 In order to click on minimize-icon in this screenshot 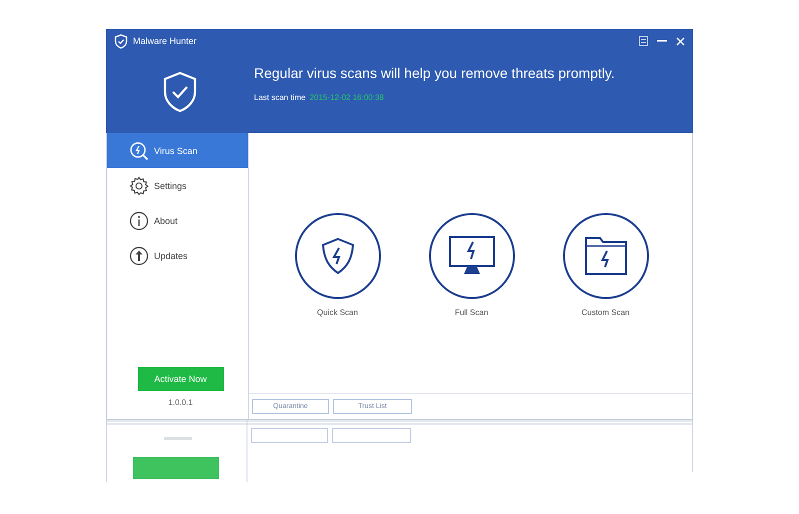, I will do `click(662, 41)`.